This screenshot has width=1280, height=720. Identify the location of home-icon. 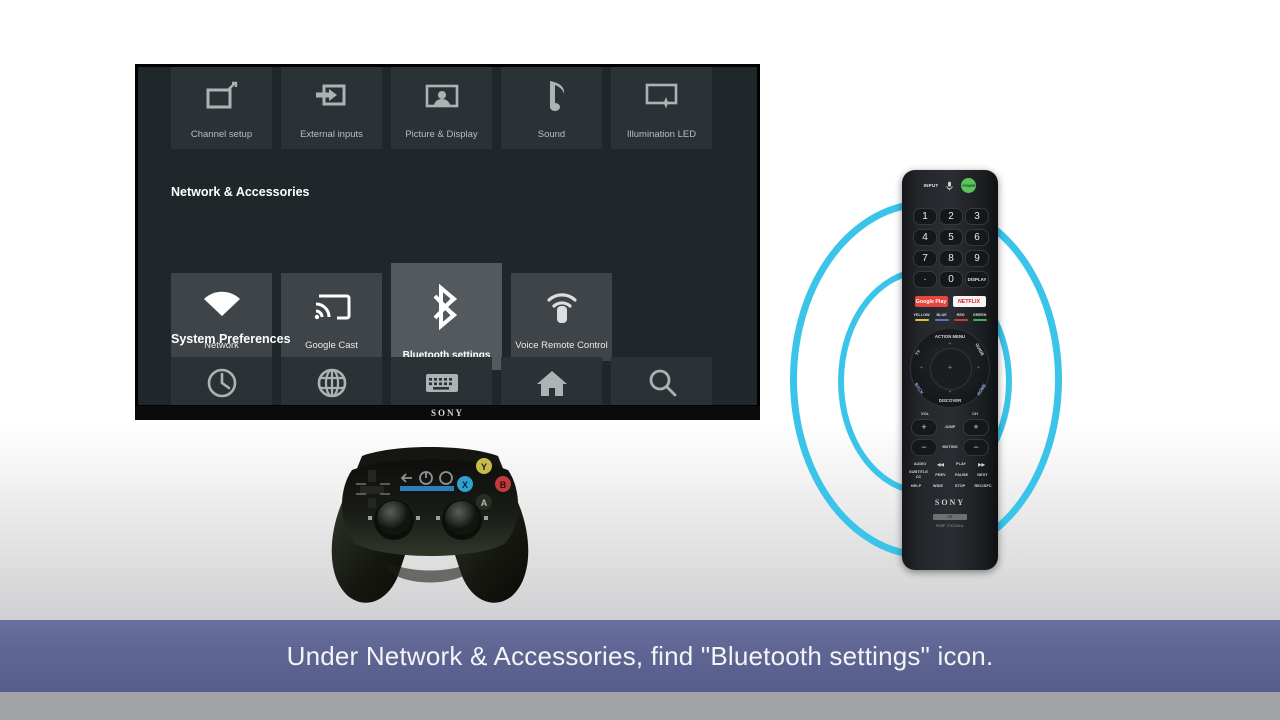
(552, 381).